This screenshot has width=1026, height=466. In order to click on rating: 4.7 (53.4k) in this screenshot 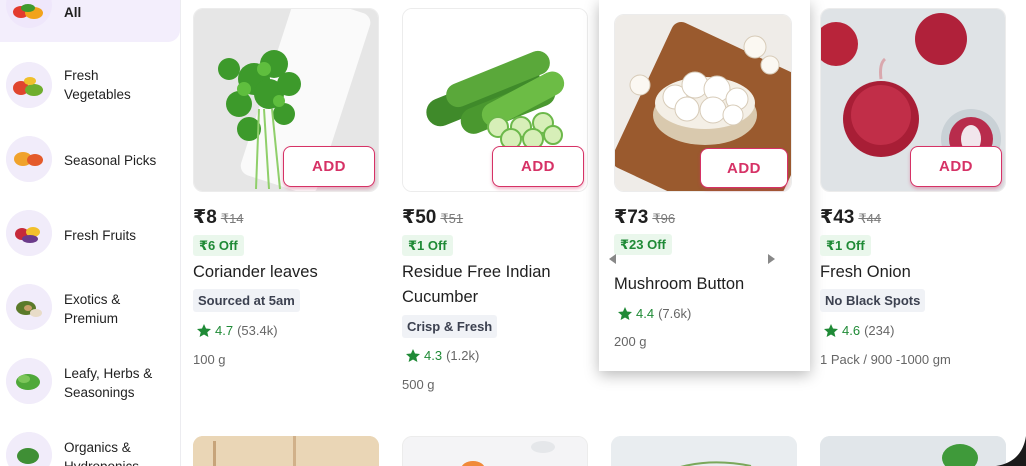, I will do `click(237, 330)`.